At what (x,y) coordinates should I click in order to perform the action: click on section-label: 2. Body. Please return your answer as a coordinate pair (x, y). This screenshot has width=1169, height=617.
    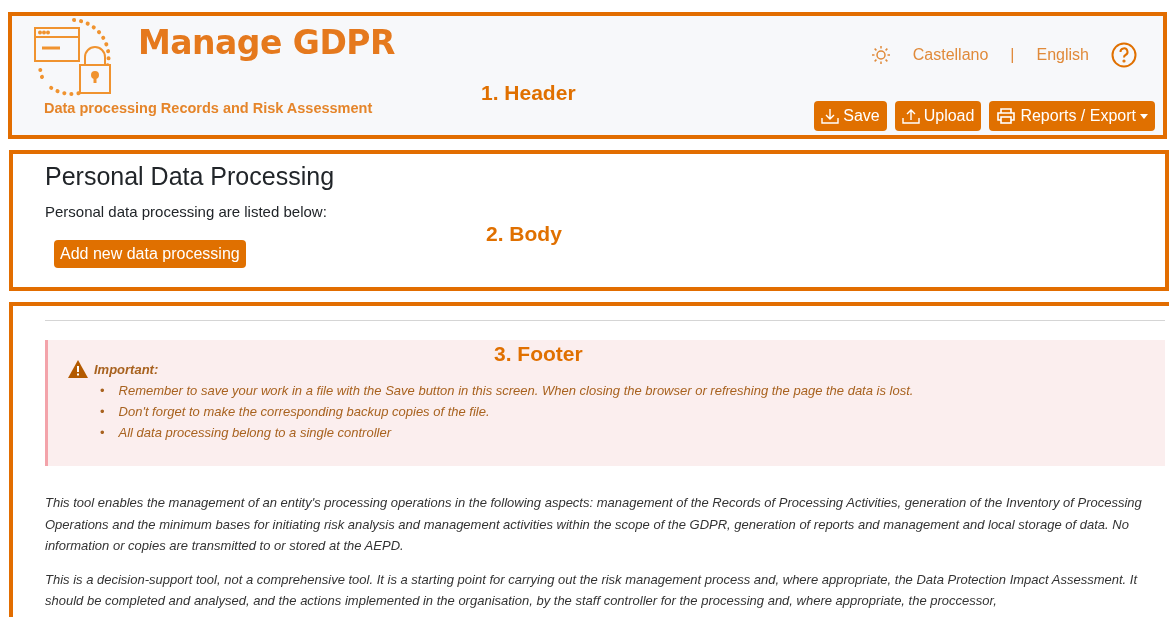
    Looking at the image, I should click on (524, 234).